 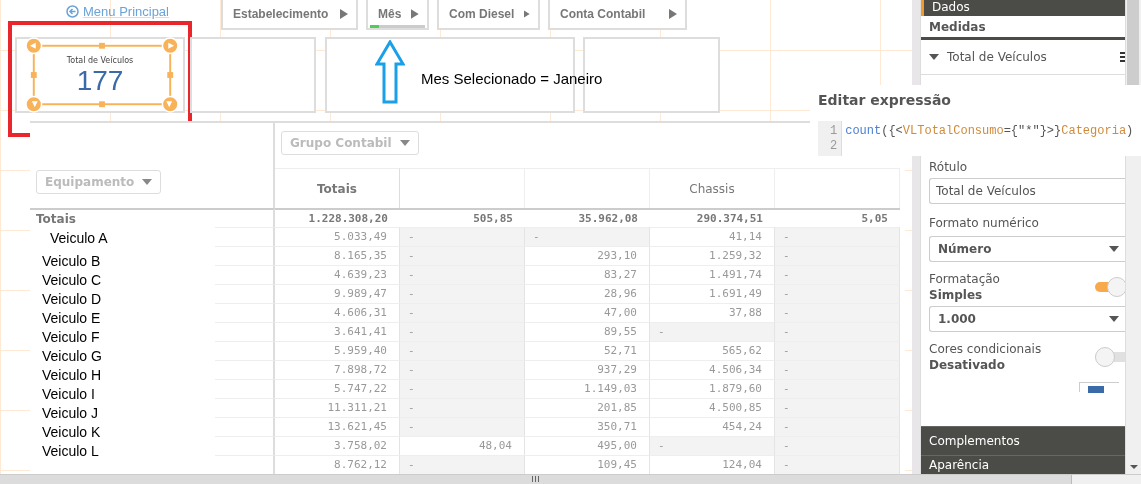 I want to click on table-cell: 47,00, so click(x=587, y=312).